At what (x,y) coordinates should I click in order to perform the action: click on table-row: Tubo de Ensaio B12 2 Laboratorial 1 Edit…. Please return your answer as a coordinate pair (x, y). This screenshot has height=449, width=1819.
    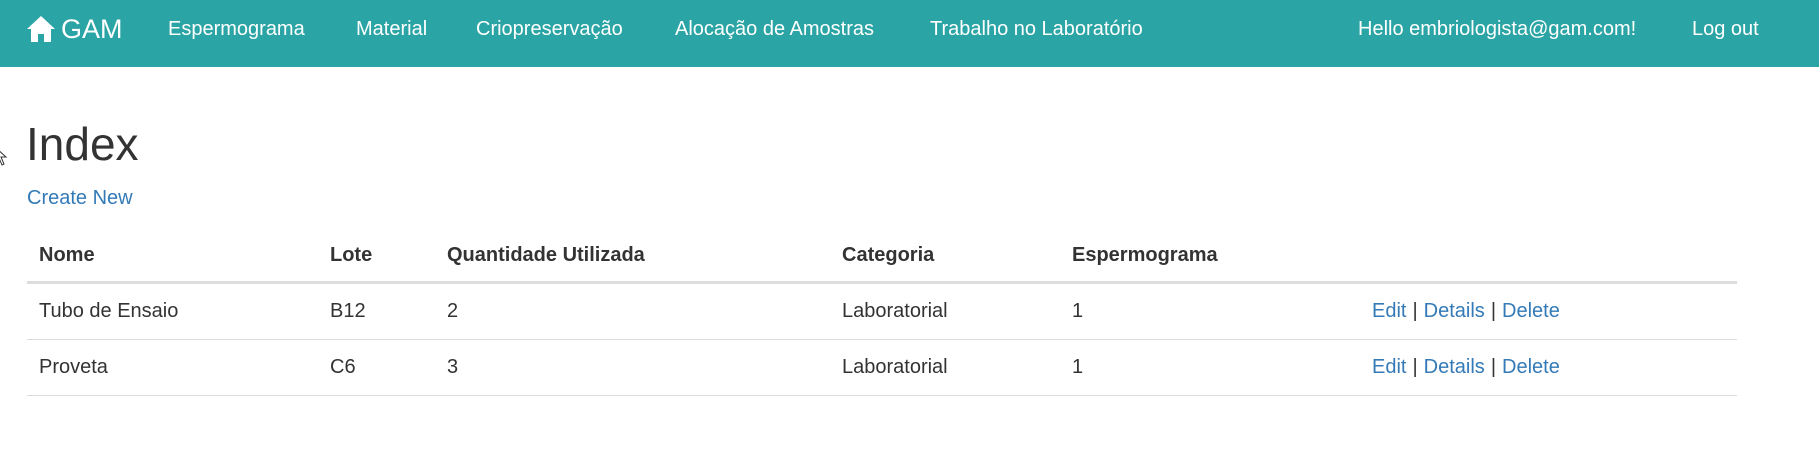
    Looking at the image, I should click on (882, 312).